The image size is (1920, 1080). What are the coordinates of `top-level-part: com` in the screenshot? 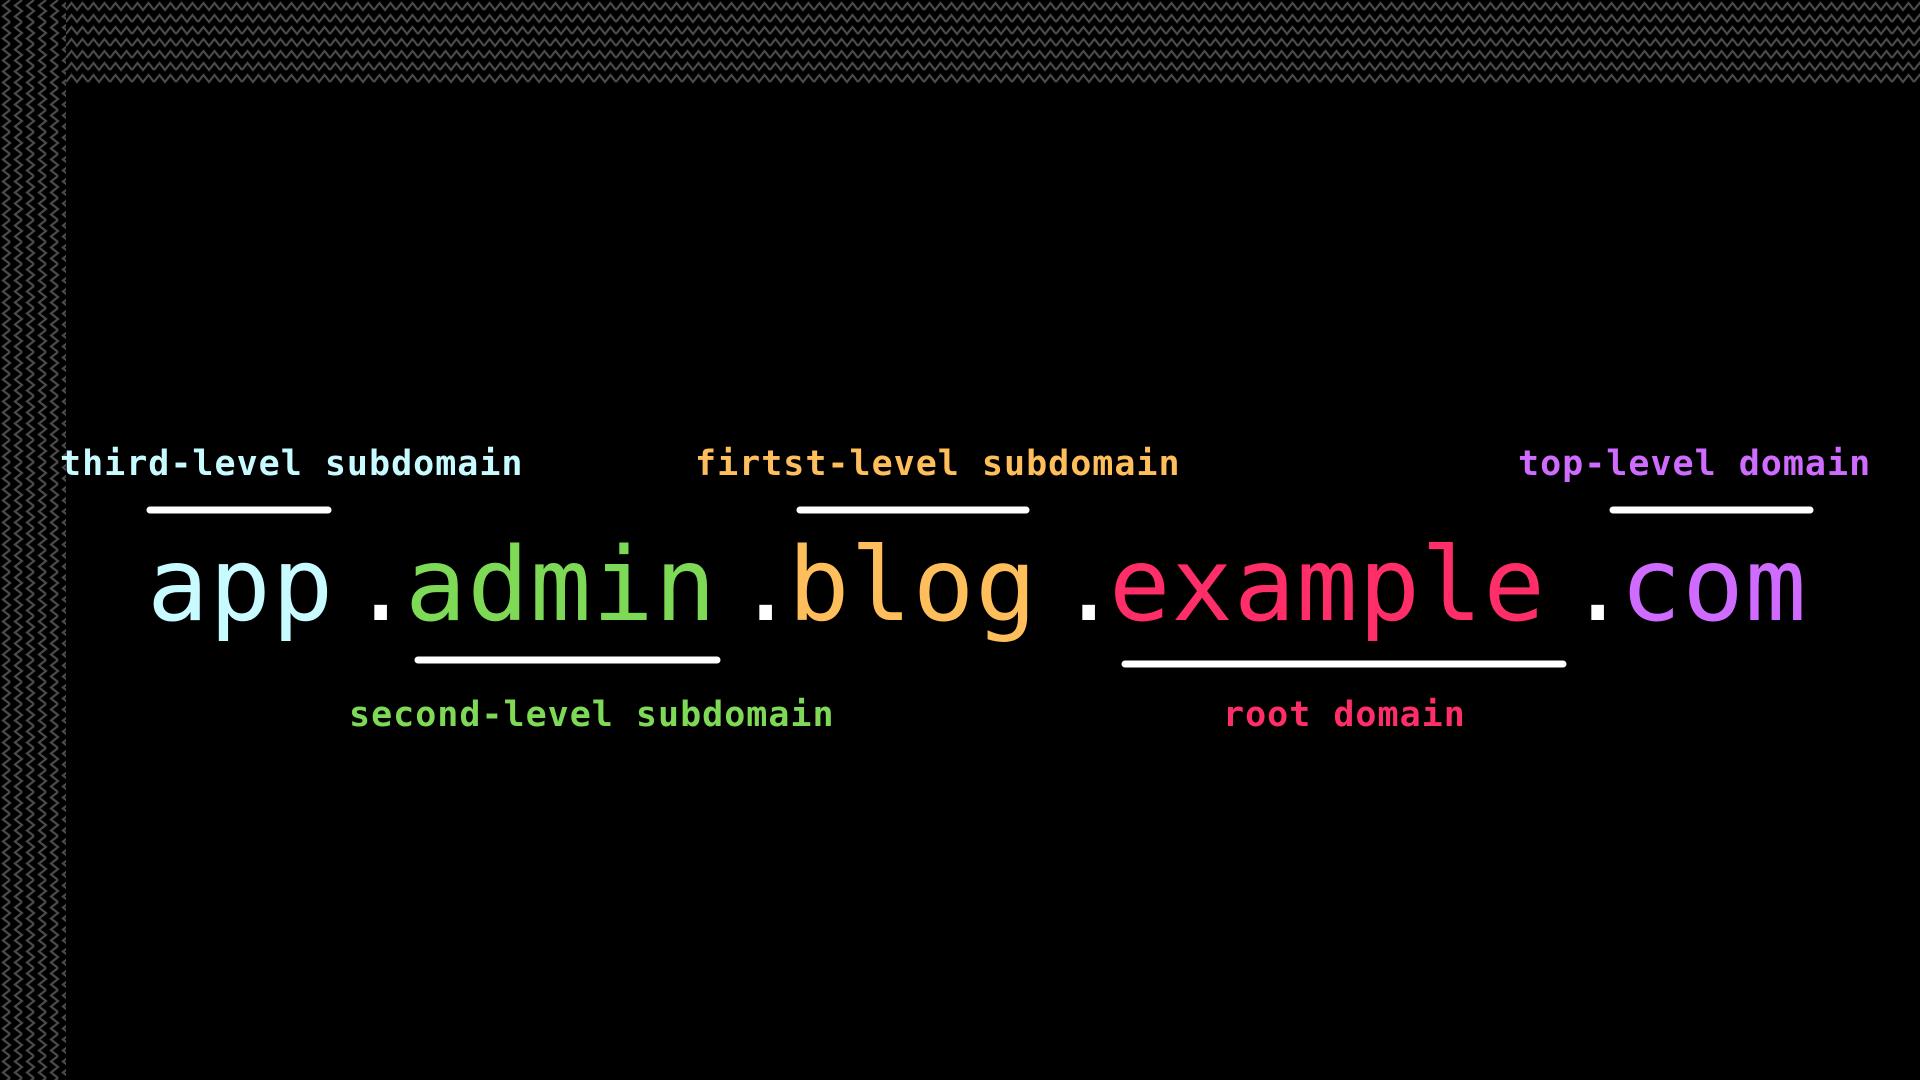 It's located at (1713, 585).